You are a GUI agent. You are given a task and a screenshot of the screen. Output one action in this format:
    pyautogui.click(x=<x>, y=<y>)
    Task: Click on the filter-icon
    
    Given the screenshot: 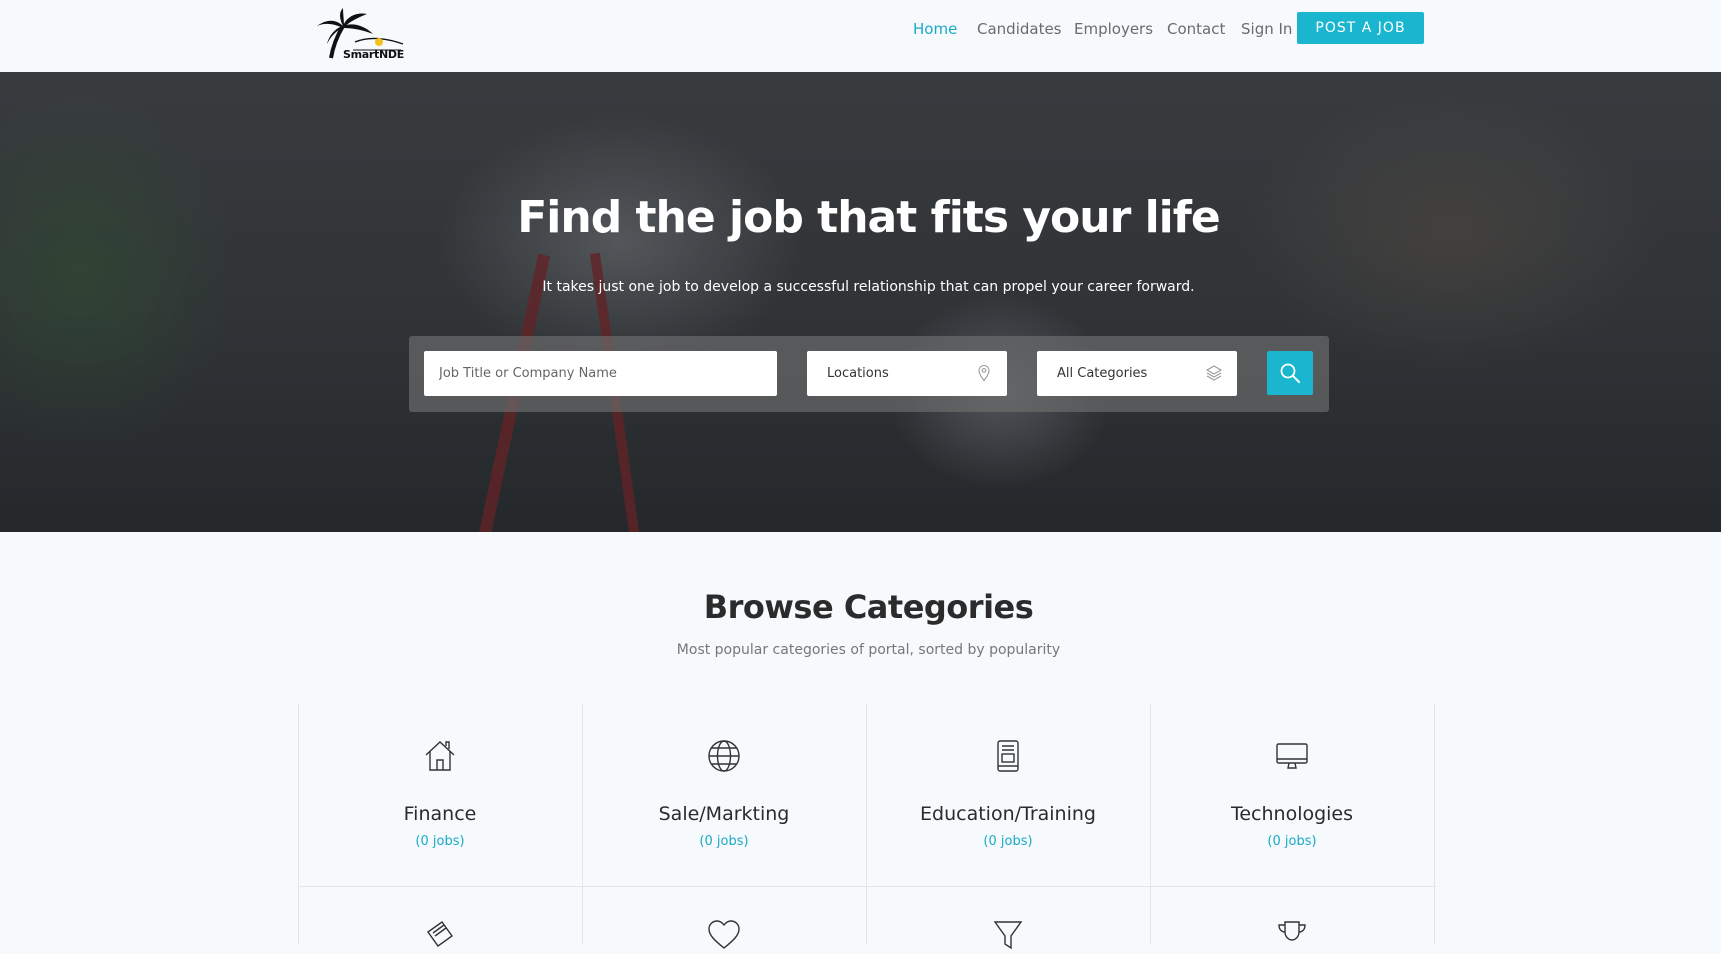 What is the action you would take?
    pyautogui.click(x=1008, y=935)
    